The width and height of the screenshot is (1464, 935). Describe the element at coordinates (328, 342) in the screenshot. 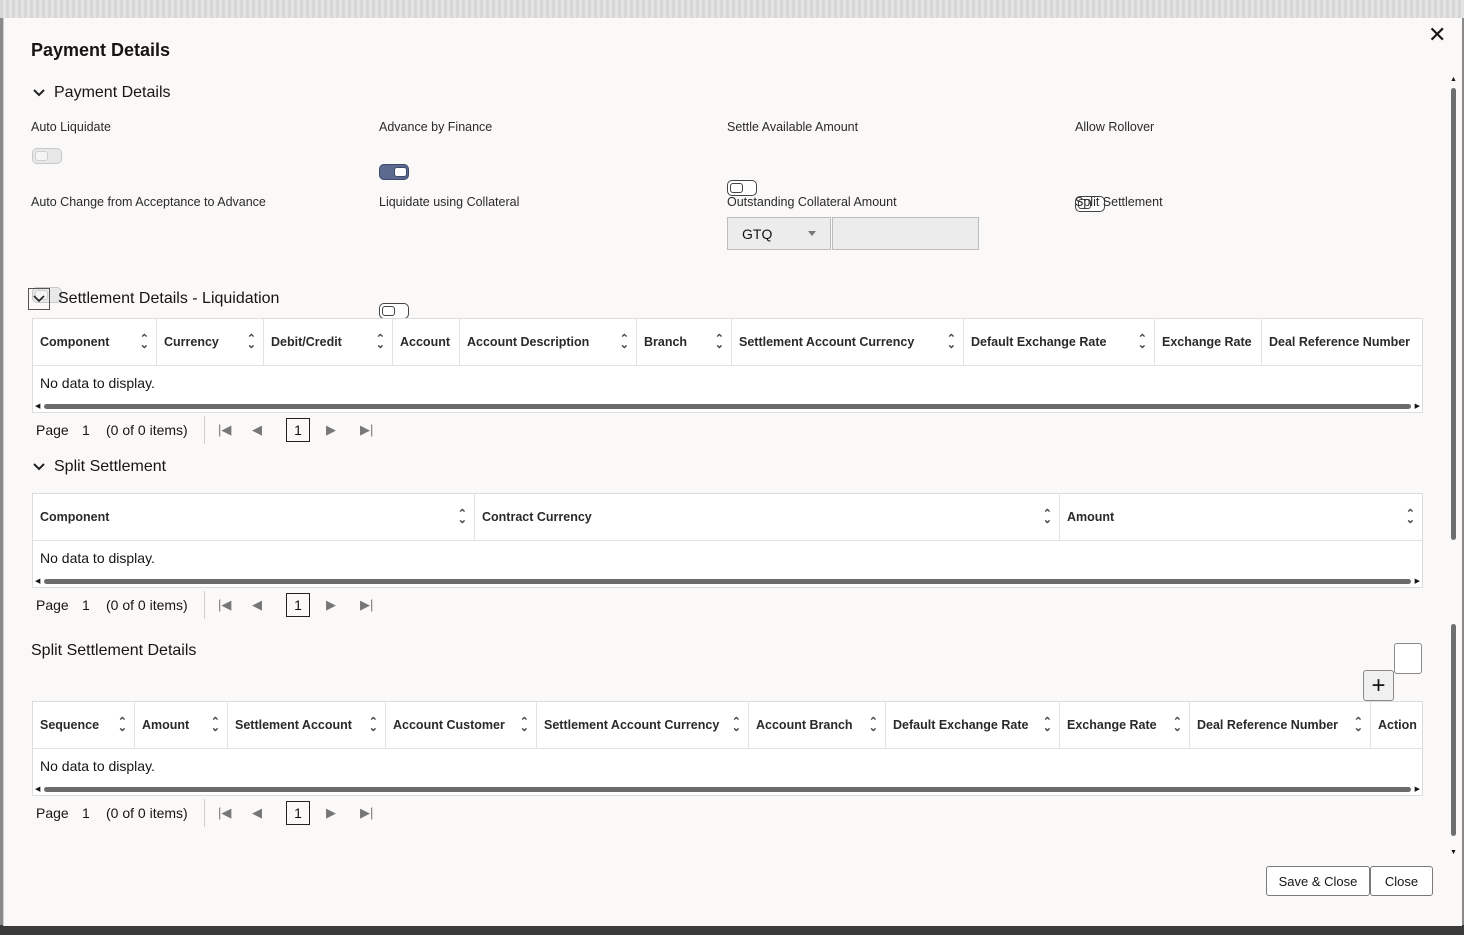

I see `column-header: Debit/Credit ⌃ ⌄` at that location.